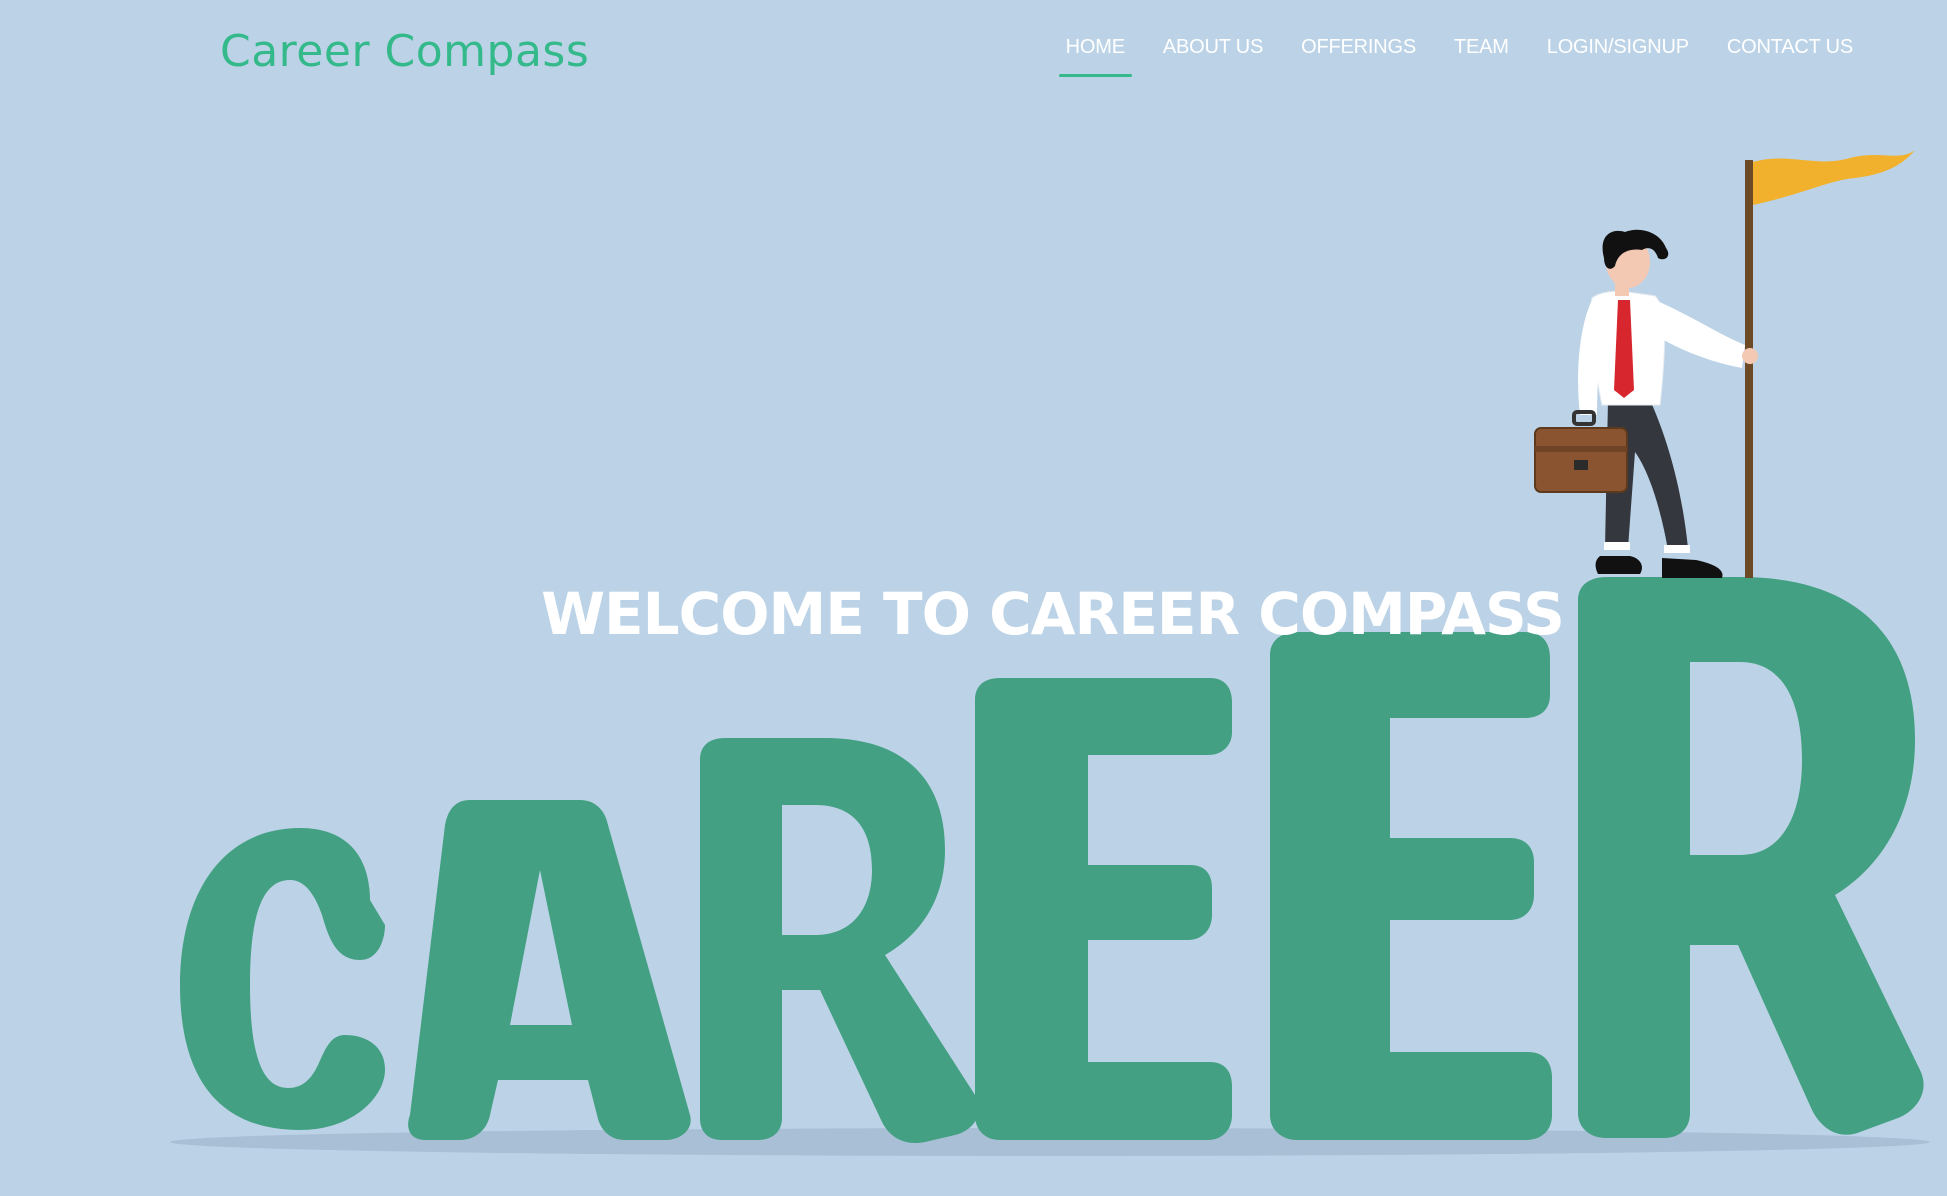 This screenshot has width=1947, height=1196. I want to click on person-figure, so click(1646, 403).